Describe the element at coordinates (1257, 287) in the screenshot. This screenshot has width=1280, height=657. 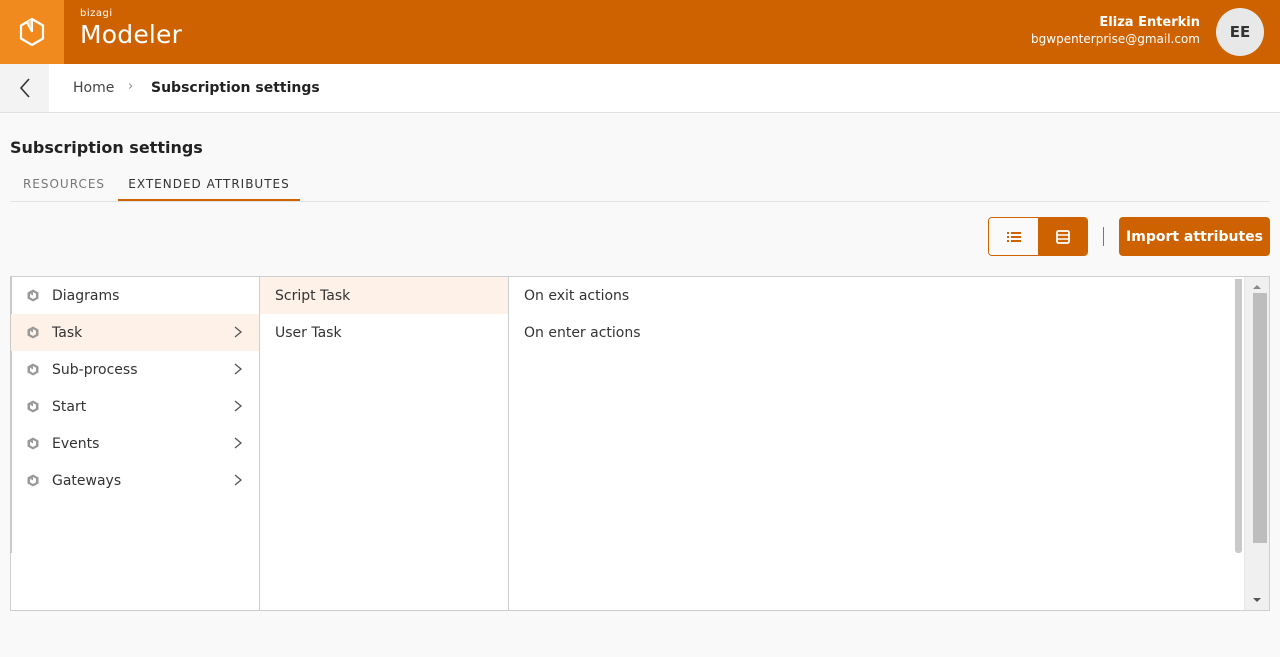
I see `scroll-up-arrow-icon` at that location.